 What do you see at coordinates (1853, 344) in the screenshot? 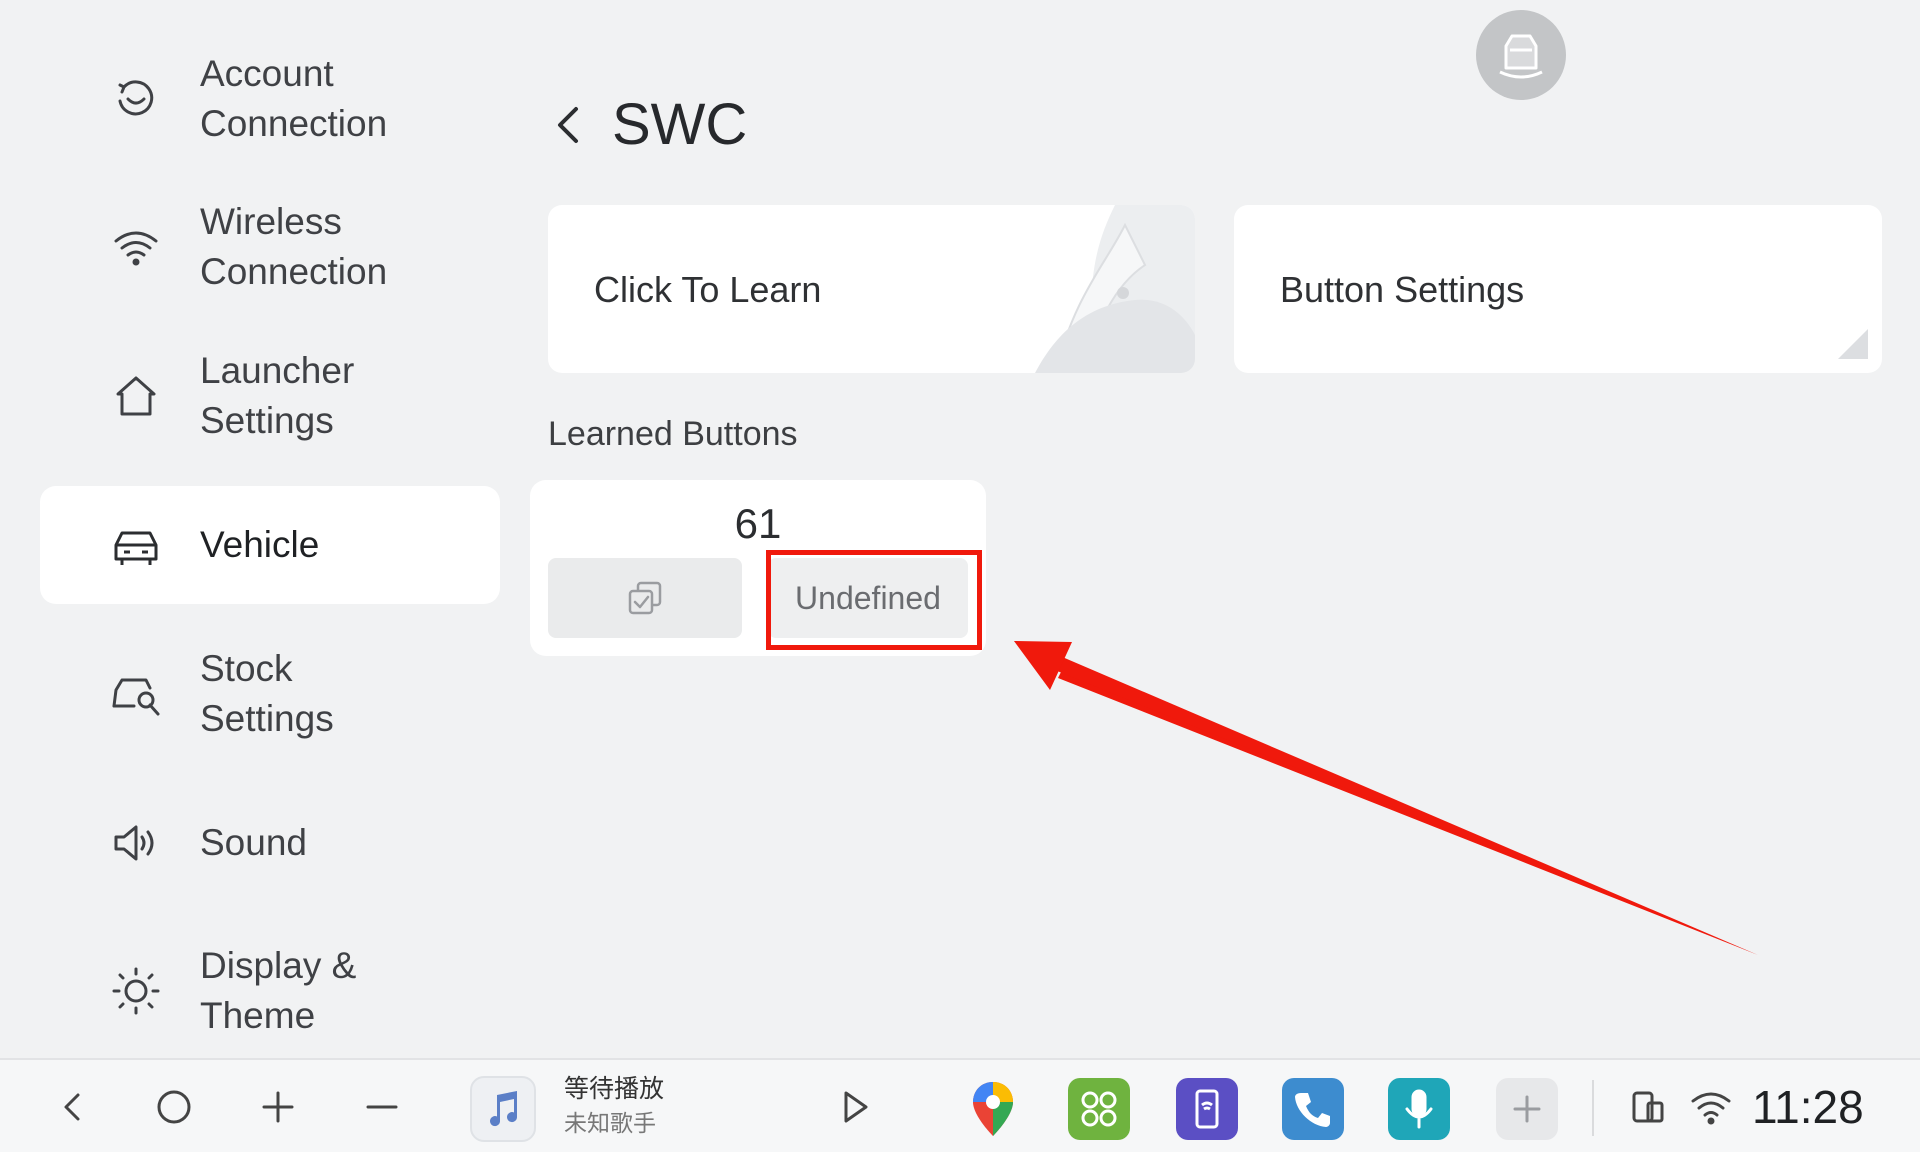
I see `corner-triangle-icon` at bounding box center [1853, 344].